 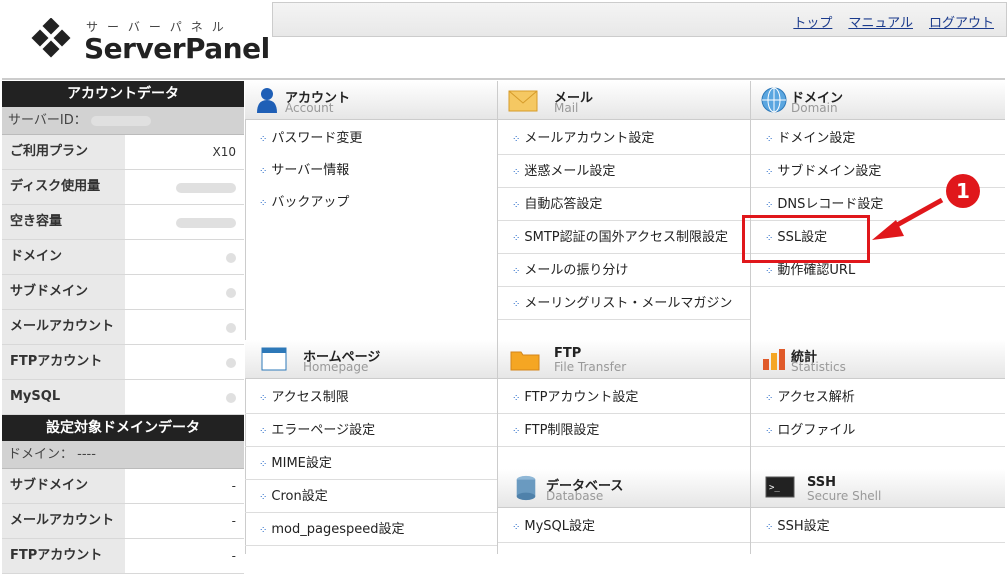 I want to click on section-mail-header: メール Mail, so click(x=624, y=100).